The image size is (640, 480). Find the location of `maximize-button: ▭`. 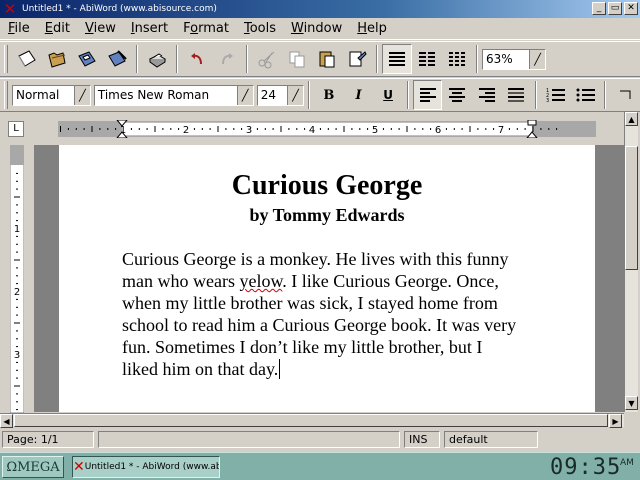

maximize-button: ▭ is located at coordinates (615, 8).